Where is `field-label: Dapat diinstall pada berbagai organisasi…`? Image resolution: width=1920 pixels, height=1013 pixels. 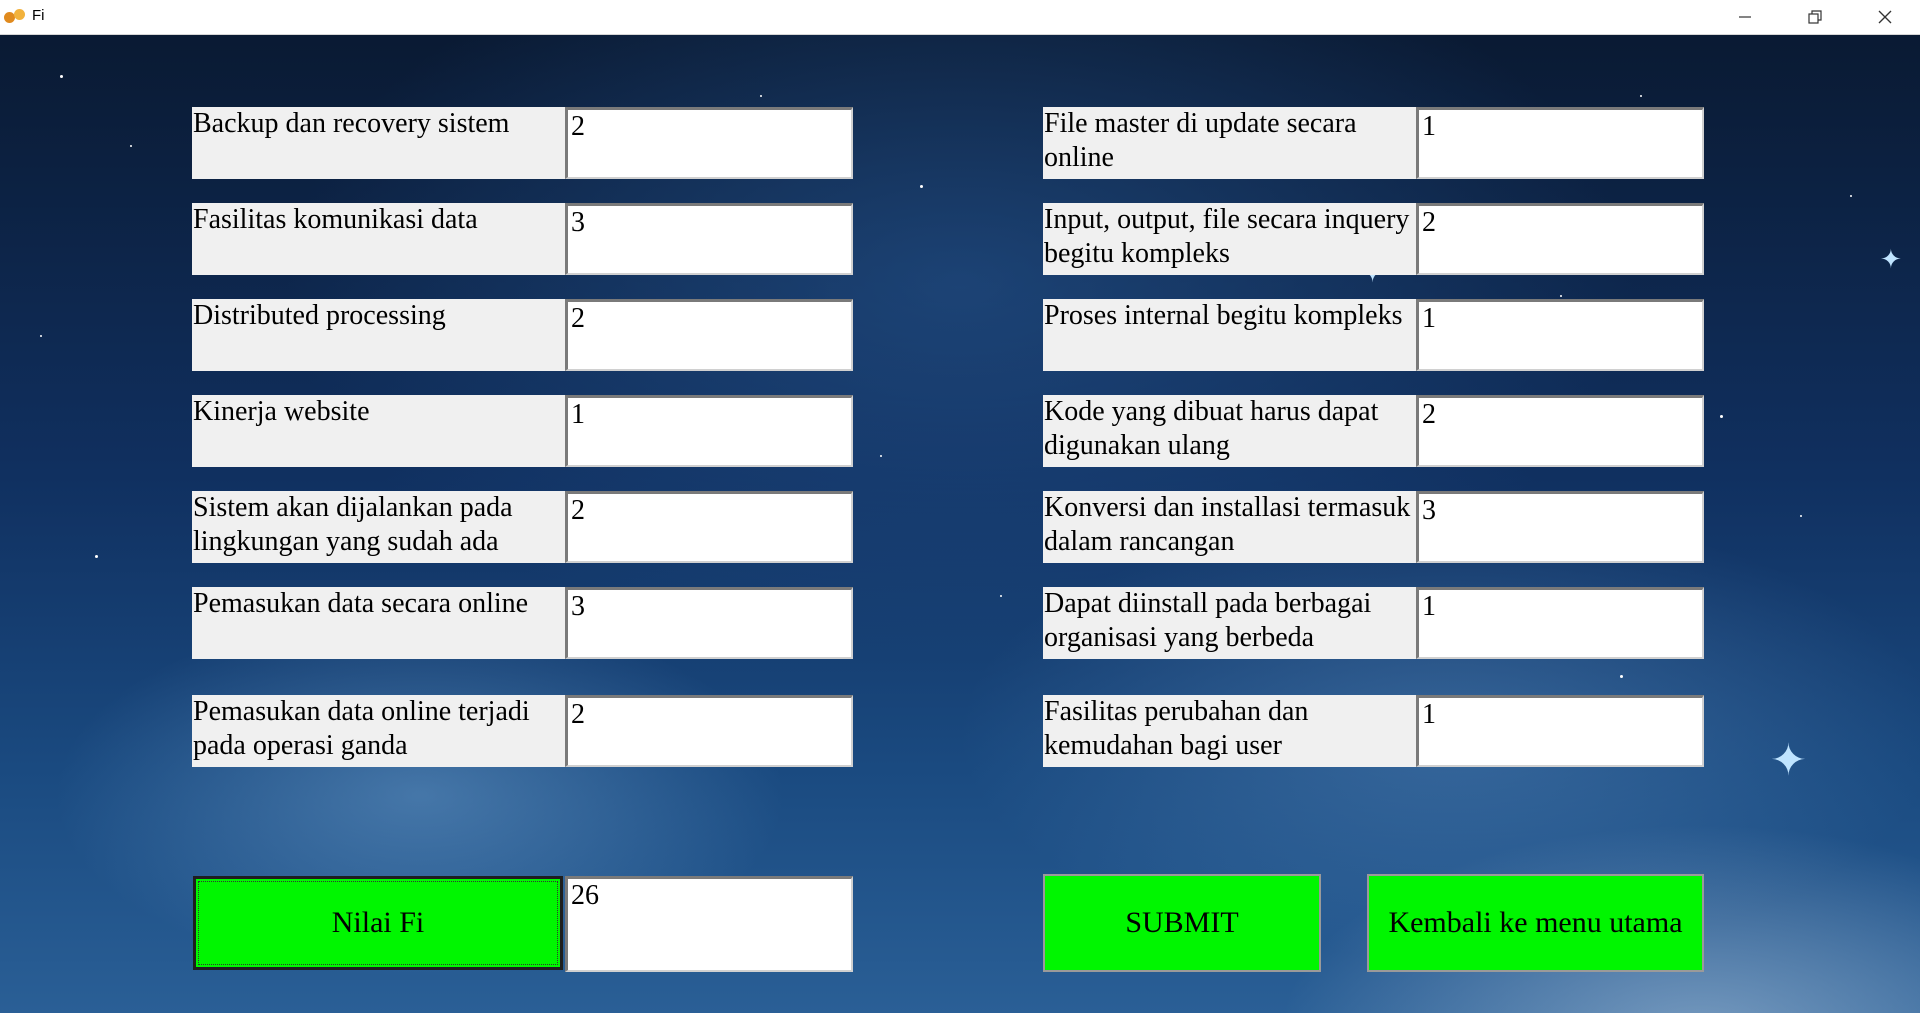 field-label: Dapat diinstall pada berbagai organisasi… is located at coordinates (1230, 623).